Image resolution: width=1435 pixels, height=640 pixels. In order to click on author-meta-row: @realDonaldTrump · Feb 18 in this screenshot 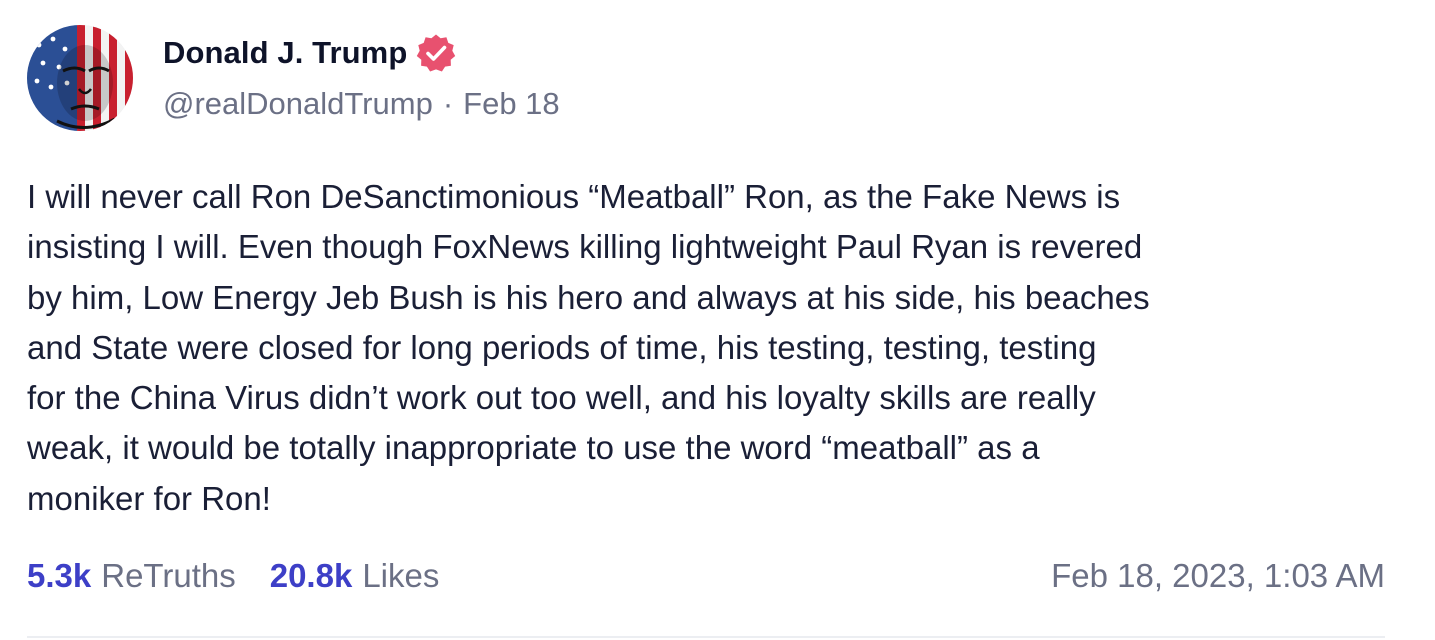, I will do `click(361, 104)`.